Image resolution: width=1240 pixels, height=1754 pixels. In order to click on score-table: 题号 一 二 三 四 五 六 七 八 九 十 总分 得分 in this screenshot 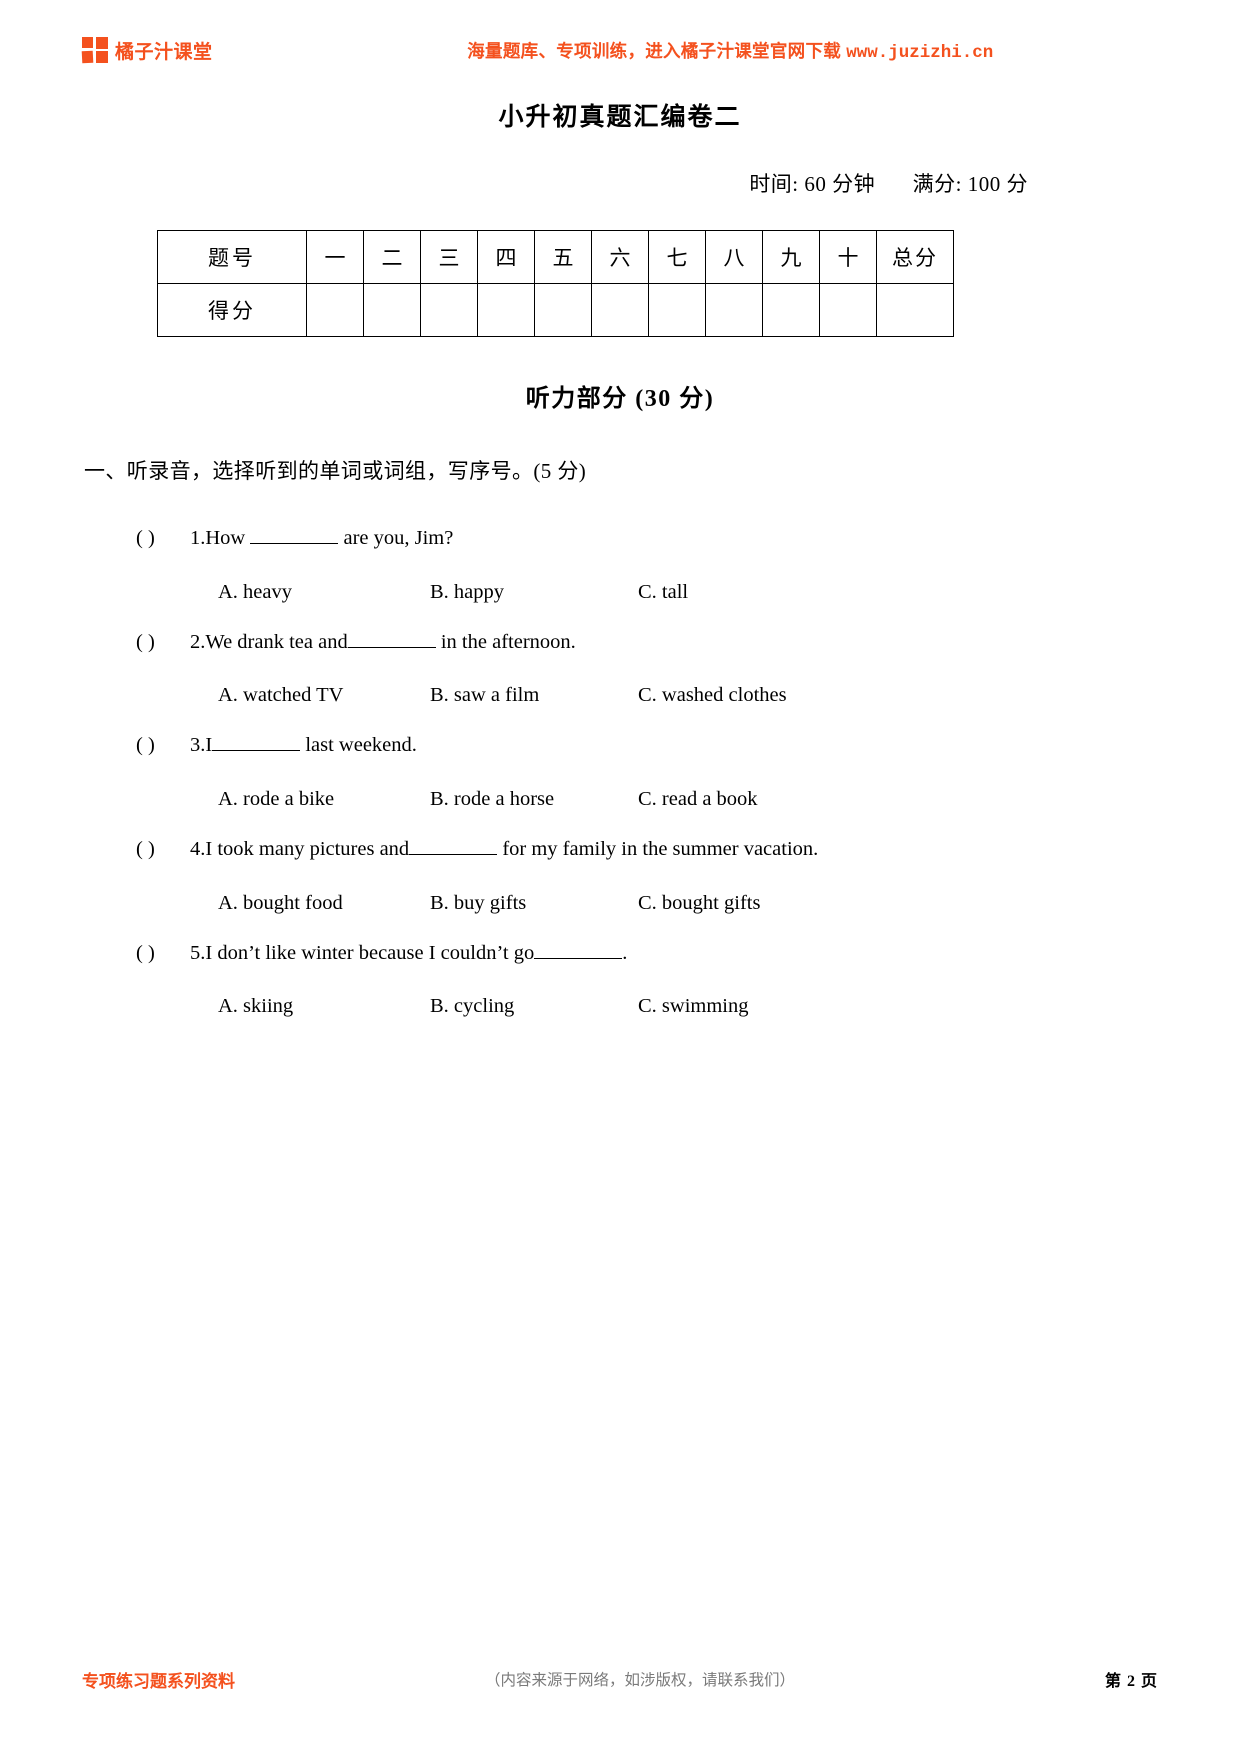, I will do `click(555, 283)`.